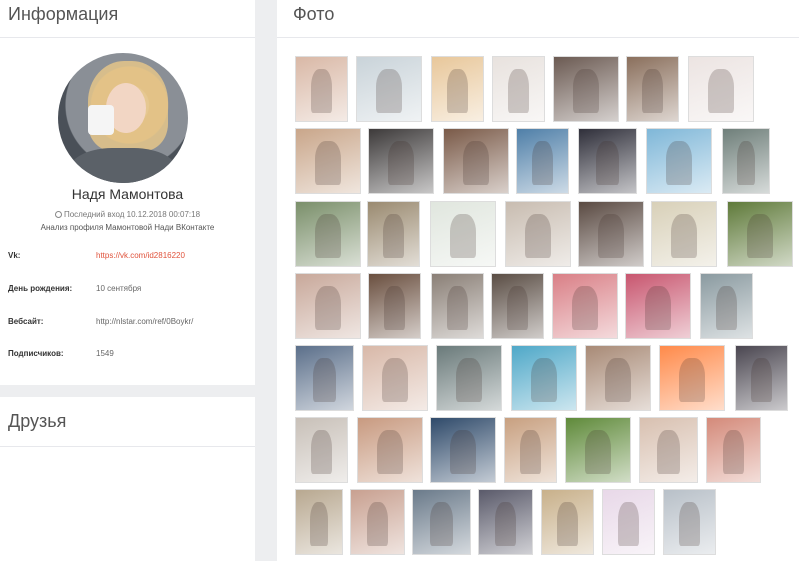  Describe the element at coordinates (63, 14) in the screenshot. I see `info-panel-title: Информация` at that location.